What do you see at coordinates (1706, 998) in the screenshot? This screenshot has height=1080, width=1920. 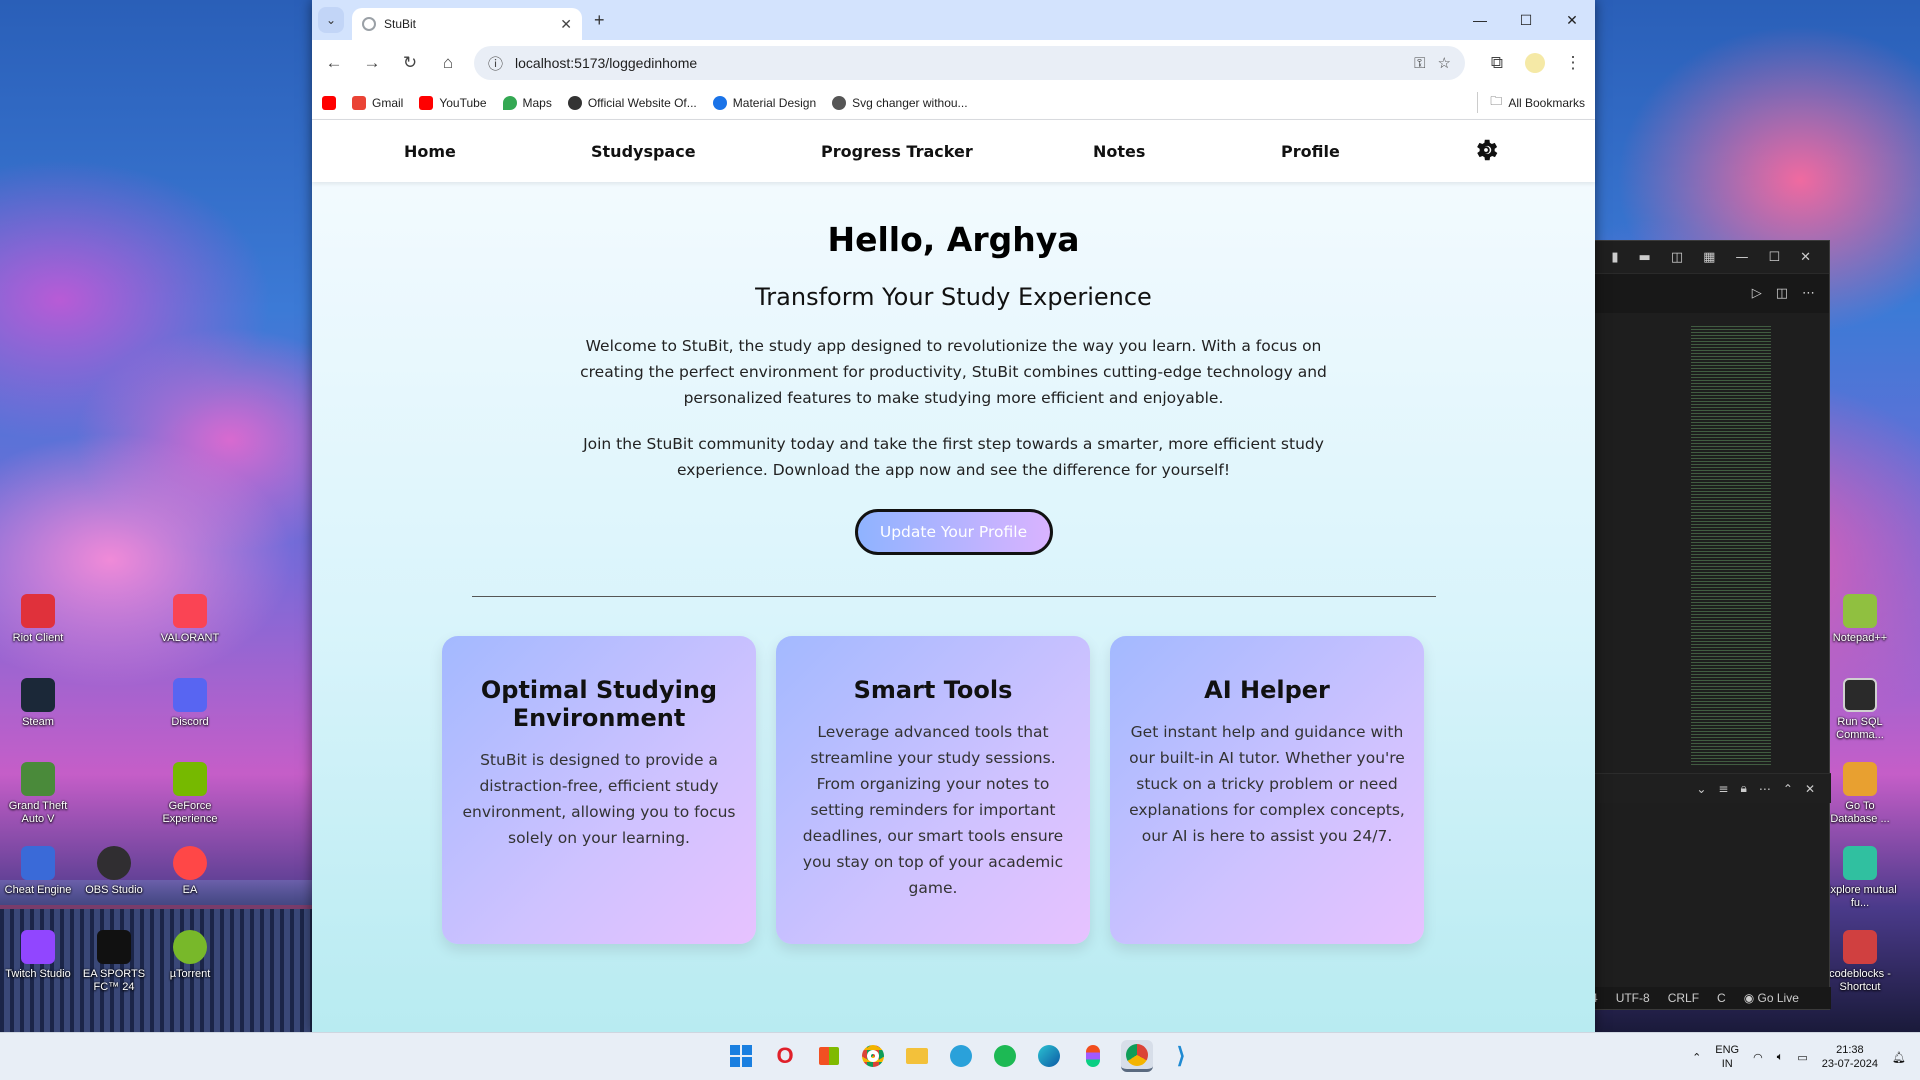 I see `editor-status-bar: 4 UTF-8 CRLF C ◉ Go Live` at bounding box center [1706, 998].